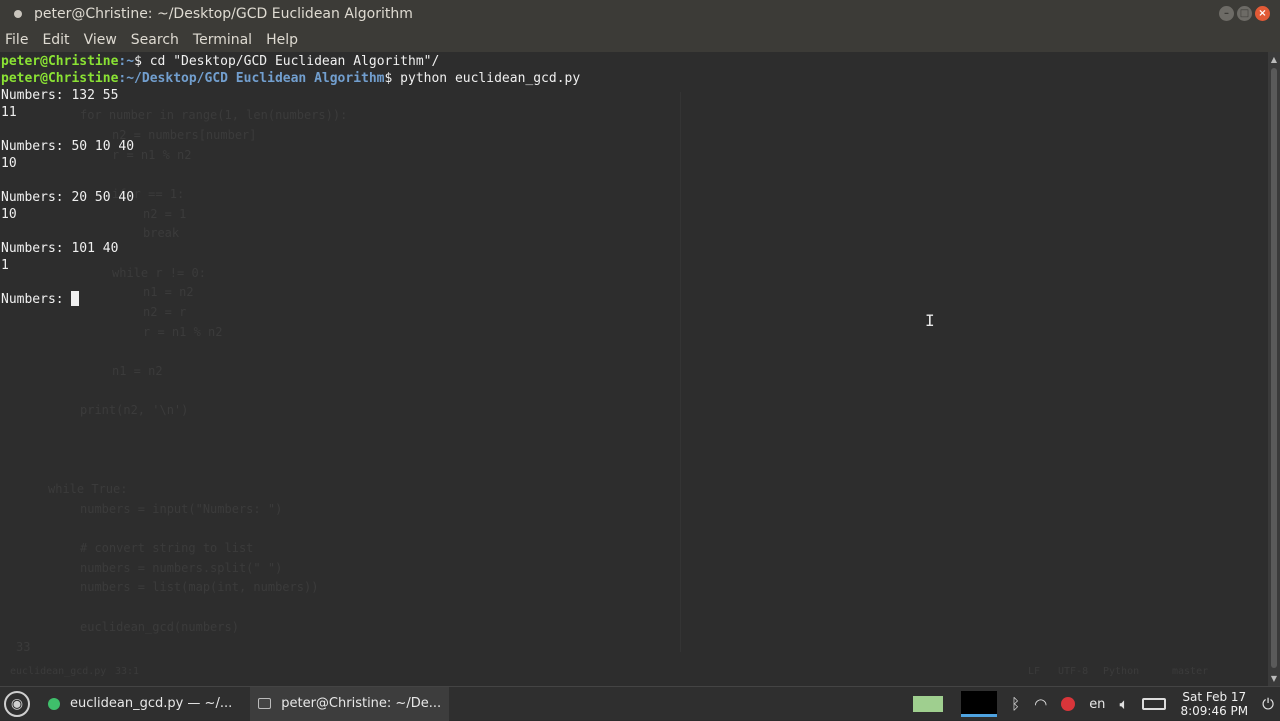 The width and height of the screenshot is (1280, 721). What do you see at coordinates (1097, 704) in the screenshot?
I see `keyboard-layout: en` at bounding box center [1097, 704].